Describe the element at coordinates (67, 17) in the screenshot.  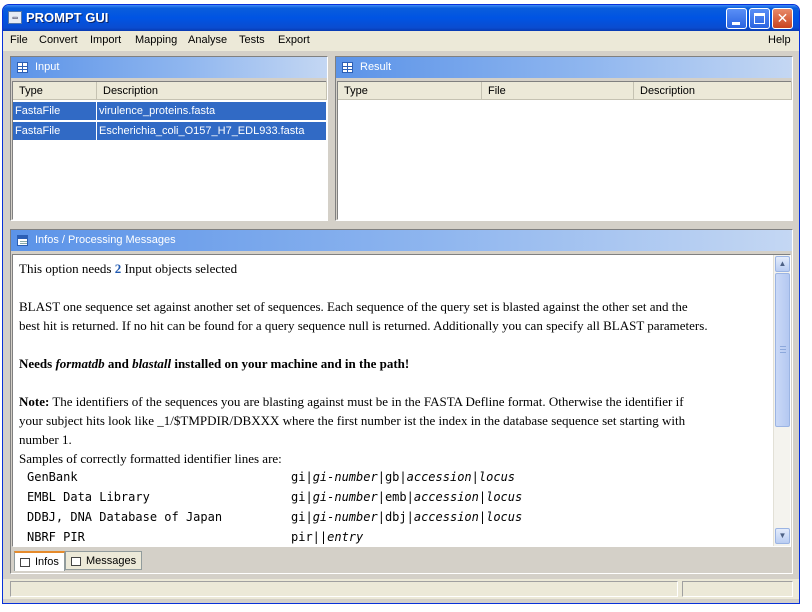
I see `window-title: PROMPT GUI` at that location.